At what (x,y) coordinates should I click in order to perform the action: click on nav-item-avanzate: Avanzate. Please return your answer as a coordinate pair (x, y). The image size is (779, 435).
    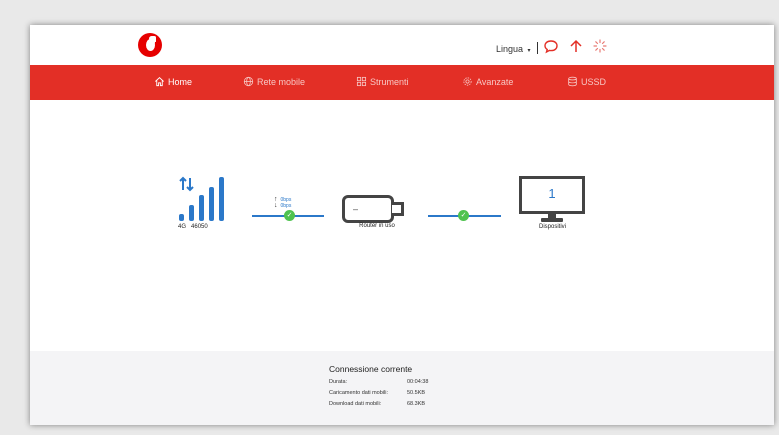
    Looking at the image, I should click on (487, 81).